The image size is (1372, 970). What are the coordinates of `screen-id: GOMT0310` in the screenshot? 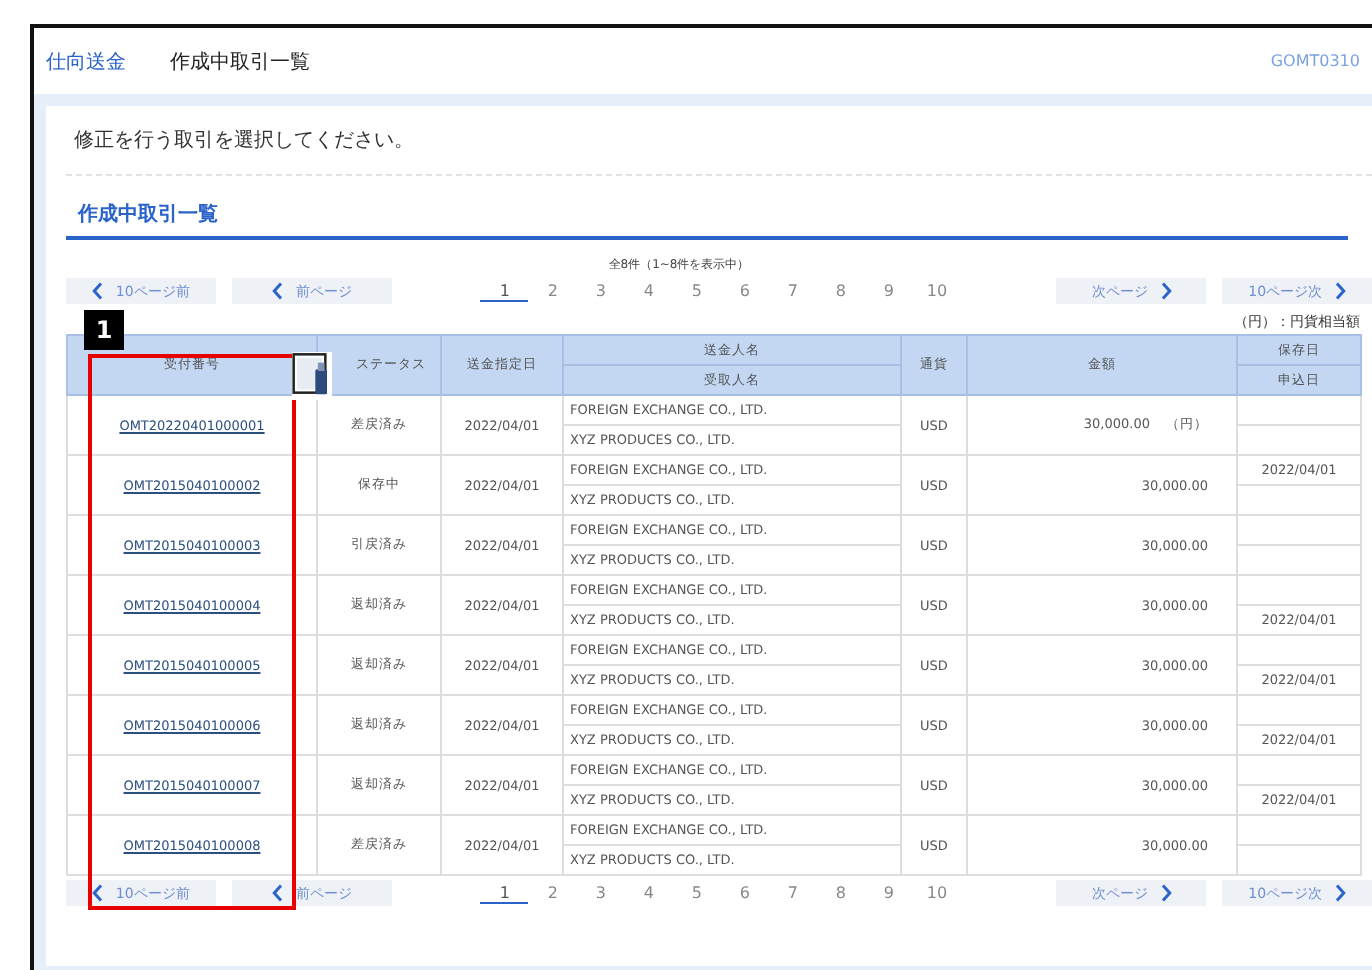 It's located at (1315, 61).